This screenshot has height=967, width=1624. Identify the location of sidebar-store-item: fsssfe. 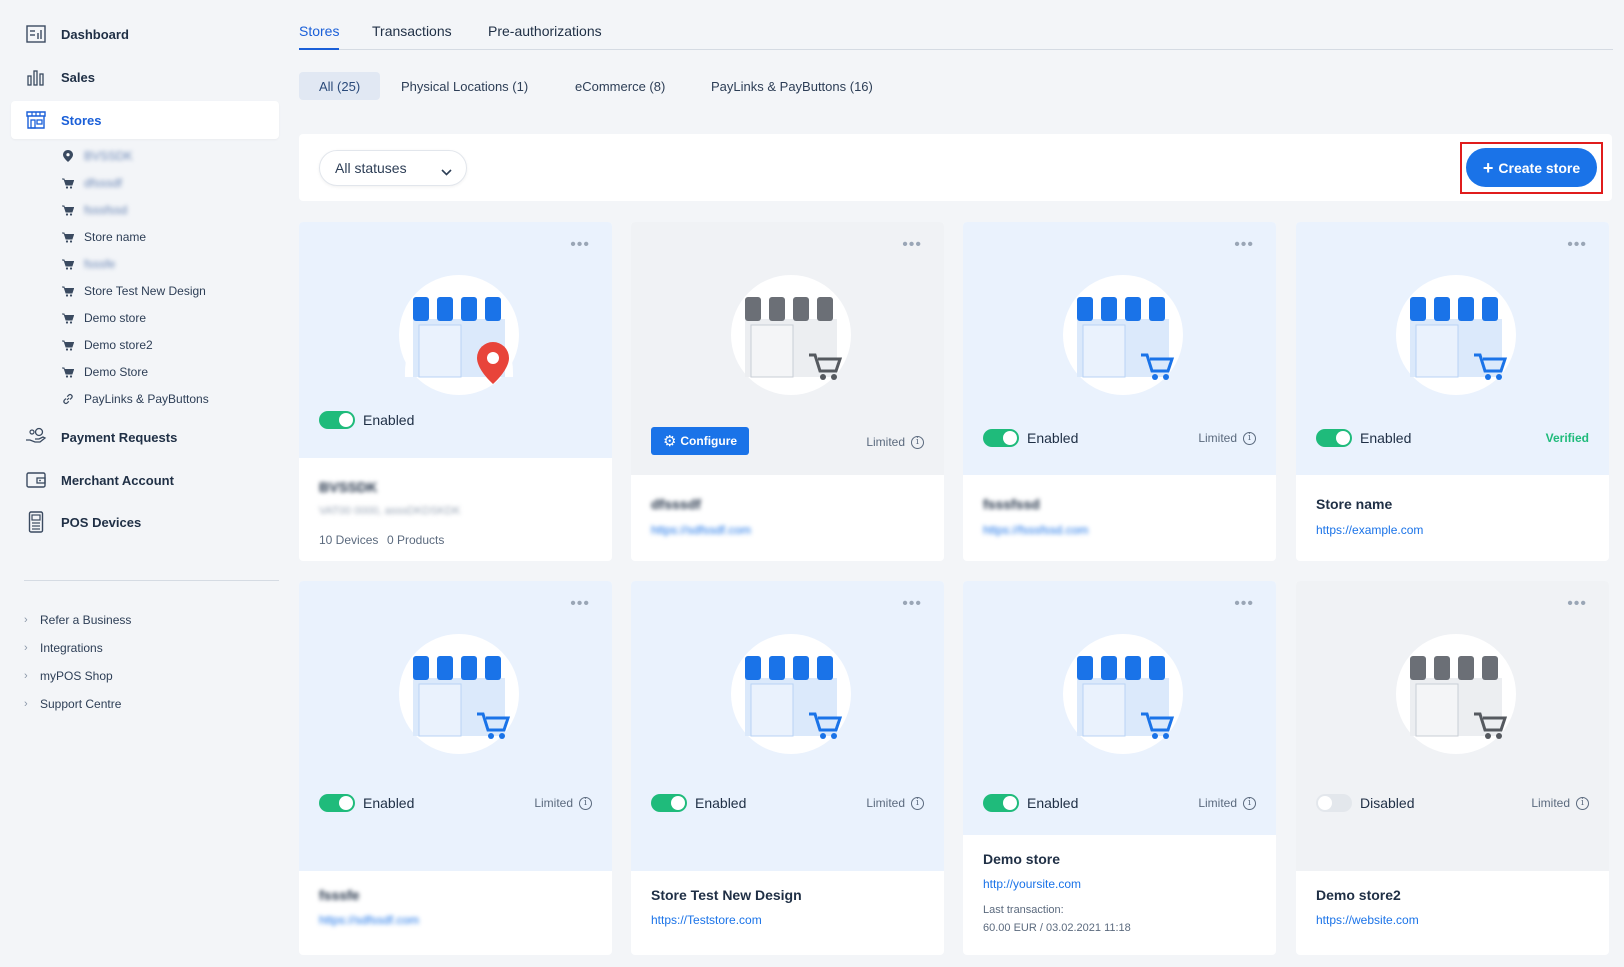
(88, 264).